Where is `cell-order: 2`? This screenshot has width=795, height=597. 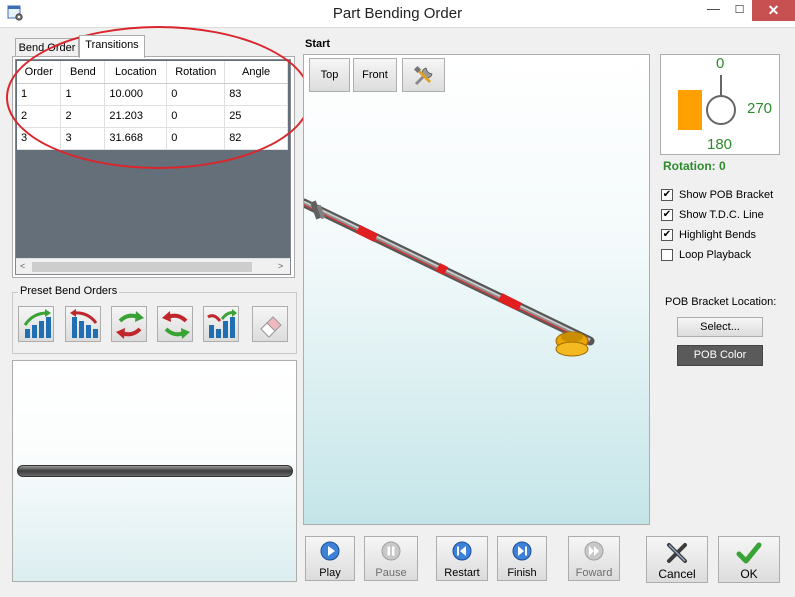
cell-order: 2 is located at coordinates (39, 116).